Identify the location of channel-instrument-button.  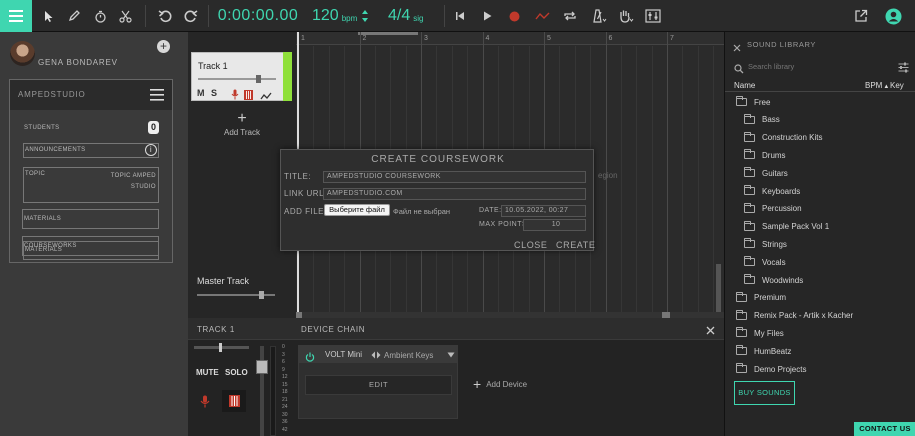
(234, 401).